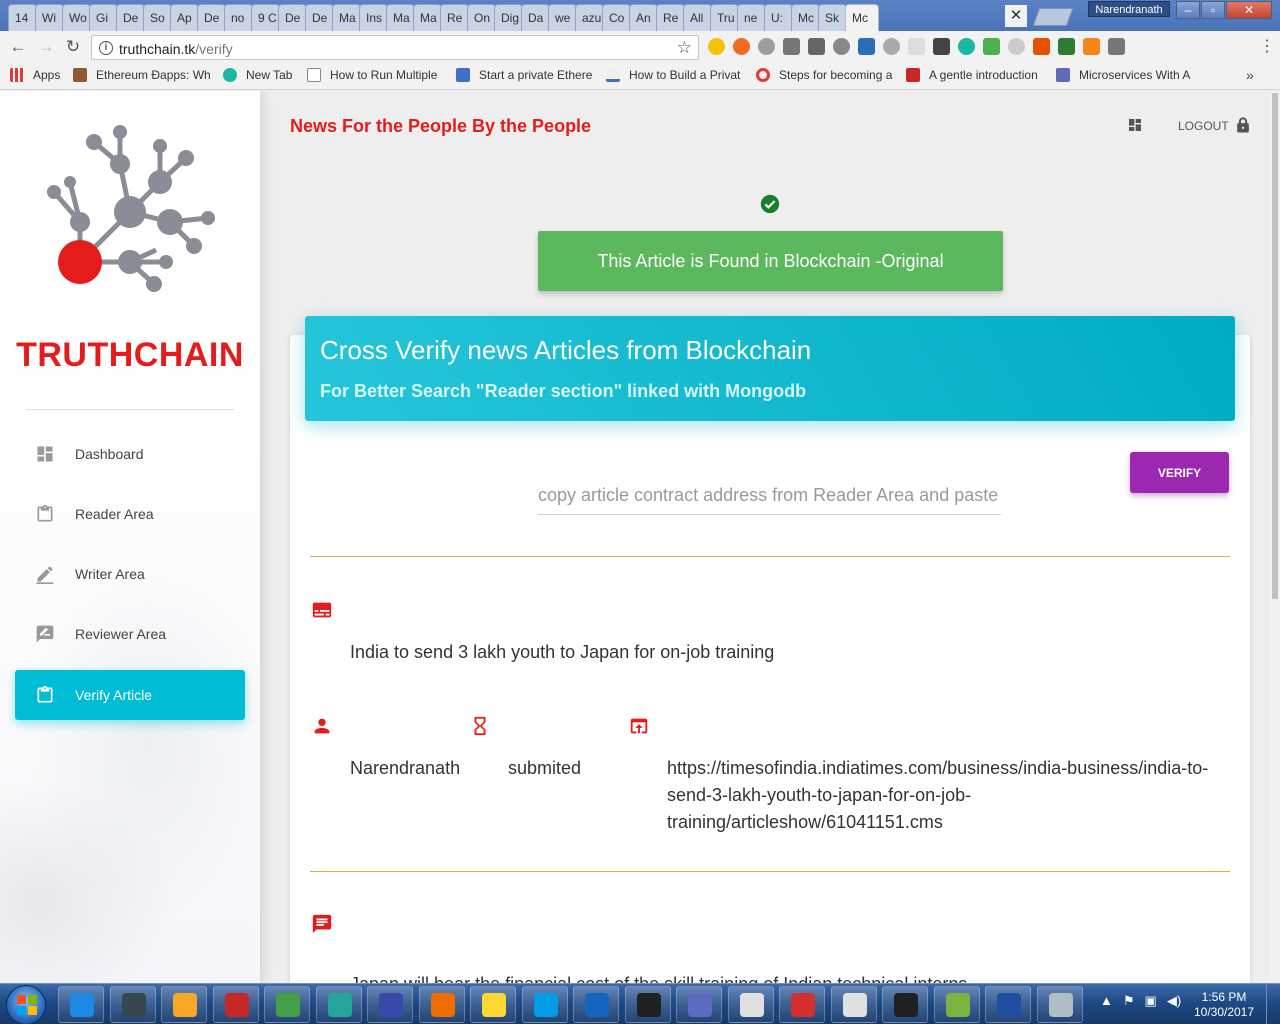 The height and width of the screenshot is (1024, 1280). I want to click on browser-tab: Ap, so click(184, 17).